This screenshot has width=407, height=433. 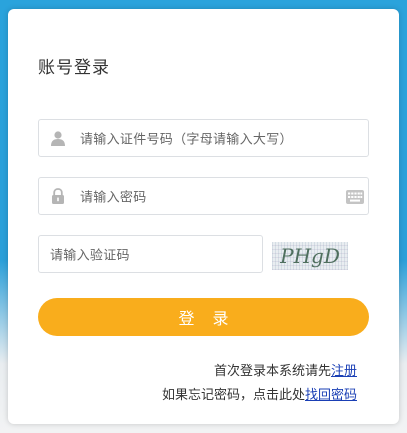 I want to click on id-number-placeholder: 请输入证件号码（字母请输入大写）, so click(x=186, y=140).